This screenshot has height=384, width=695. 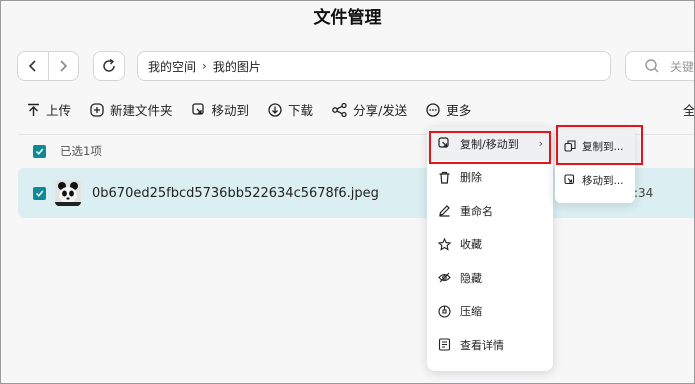 I want to click on window-title: 文件管理, so click(x=347, y=18).